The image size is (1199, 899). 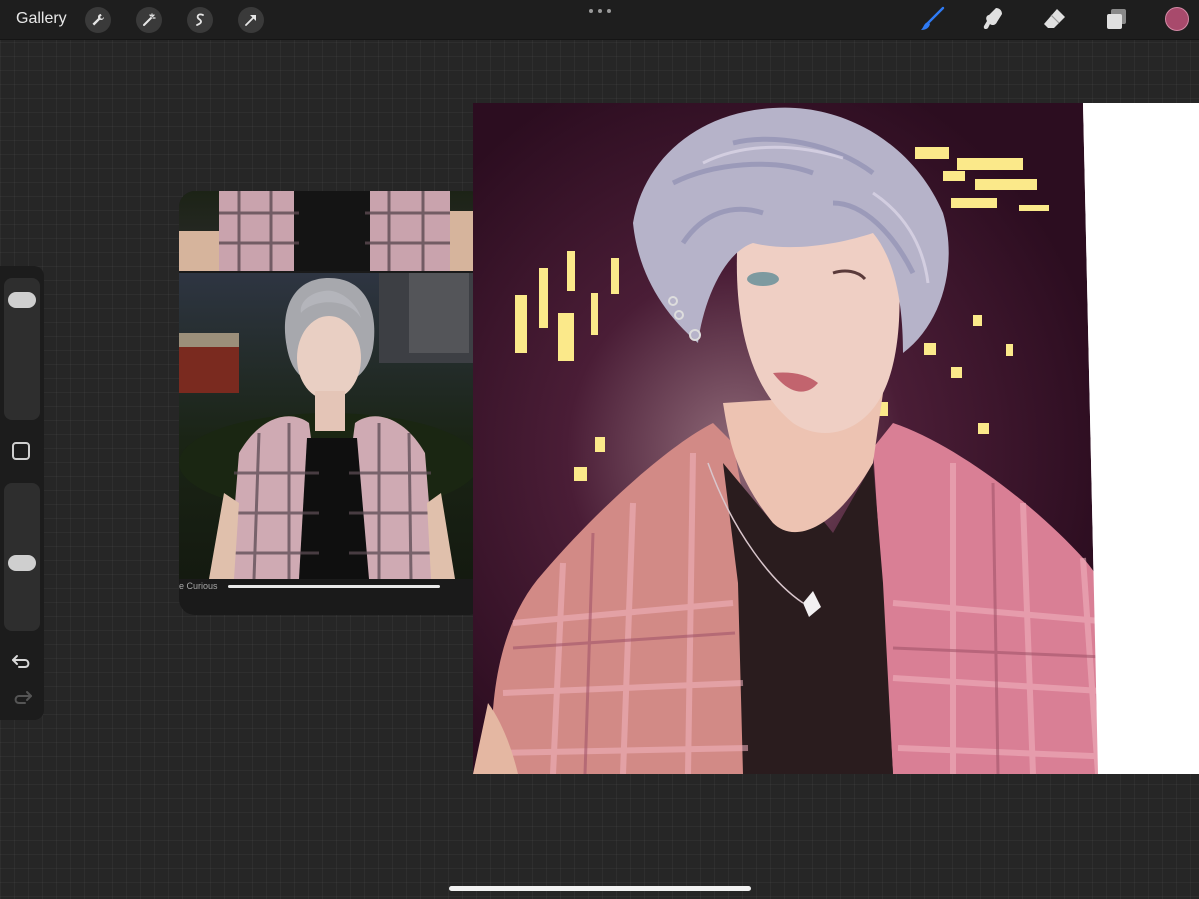 What do you see at coordinates (41, 19) in the screenshot?
I see `gallery-button: Gallery` at bounding box center [41, 19].